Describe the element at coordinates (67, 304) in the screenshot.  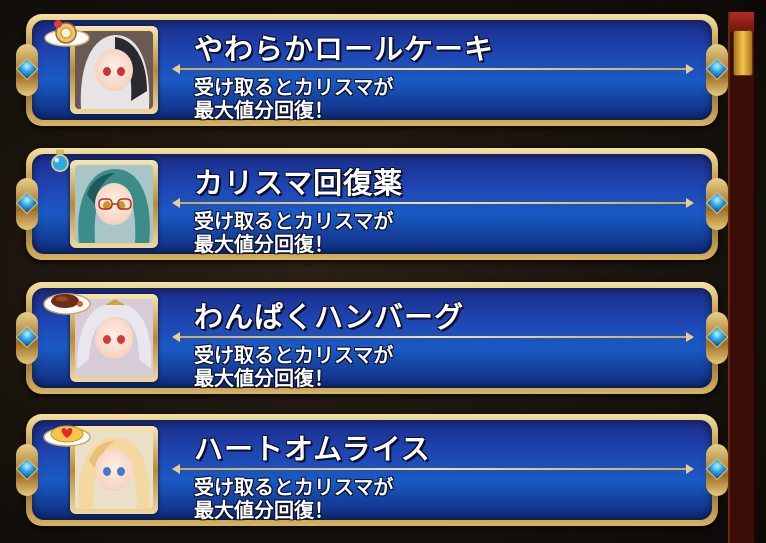
I see `hamburg-steak-icon` at that location.